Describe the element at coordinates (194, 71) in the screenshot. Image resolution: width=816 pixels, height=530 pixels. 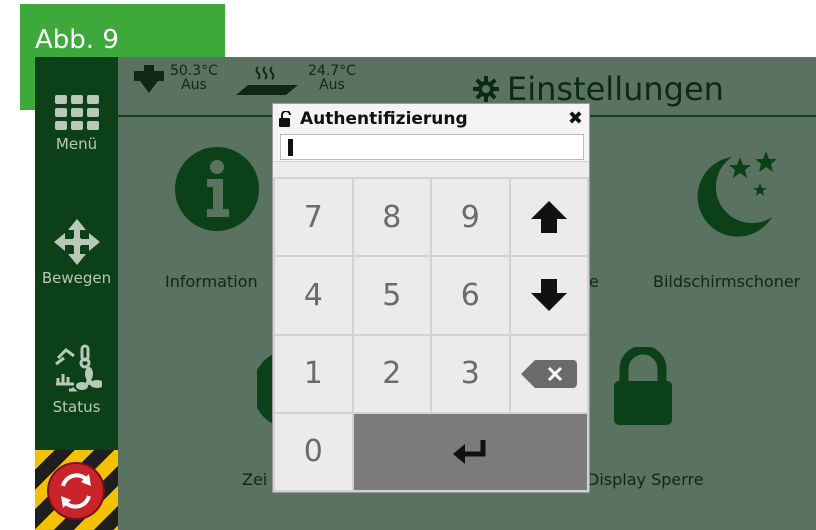
I see `temp1-value: 50.3°C` at that location.